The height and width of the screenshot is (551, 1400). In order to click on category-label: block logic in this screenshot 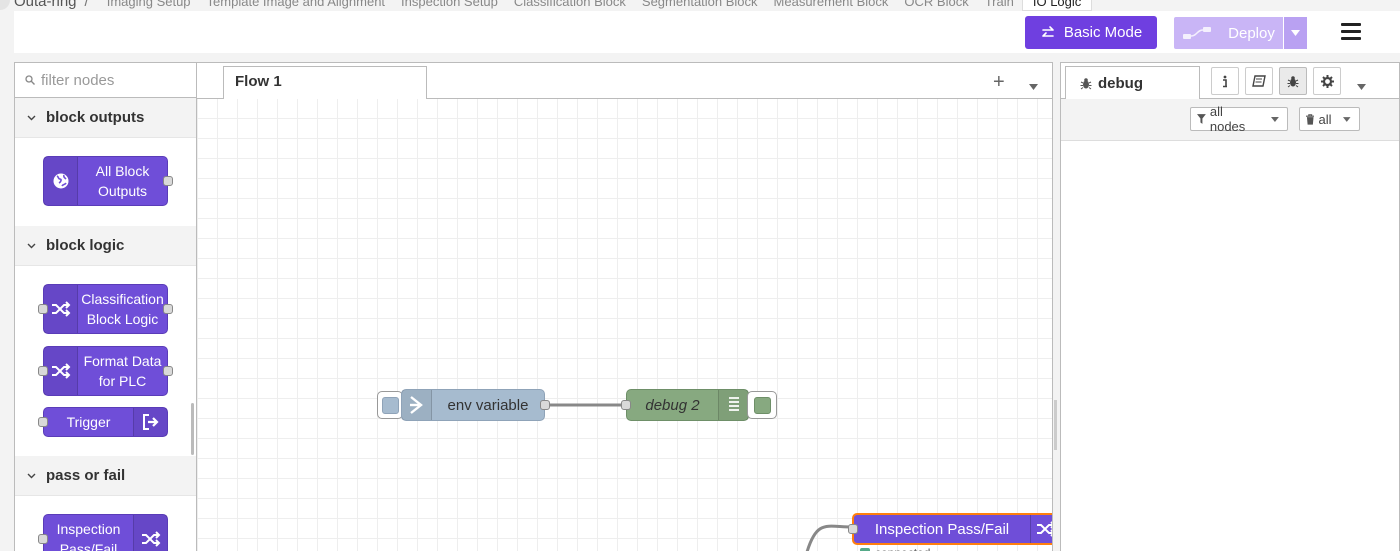, I will do `click(85, 245)`.